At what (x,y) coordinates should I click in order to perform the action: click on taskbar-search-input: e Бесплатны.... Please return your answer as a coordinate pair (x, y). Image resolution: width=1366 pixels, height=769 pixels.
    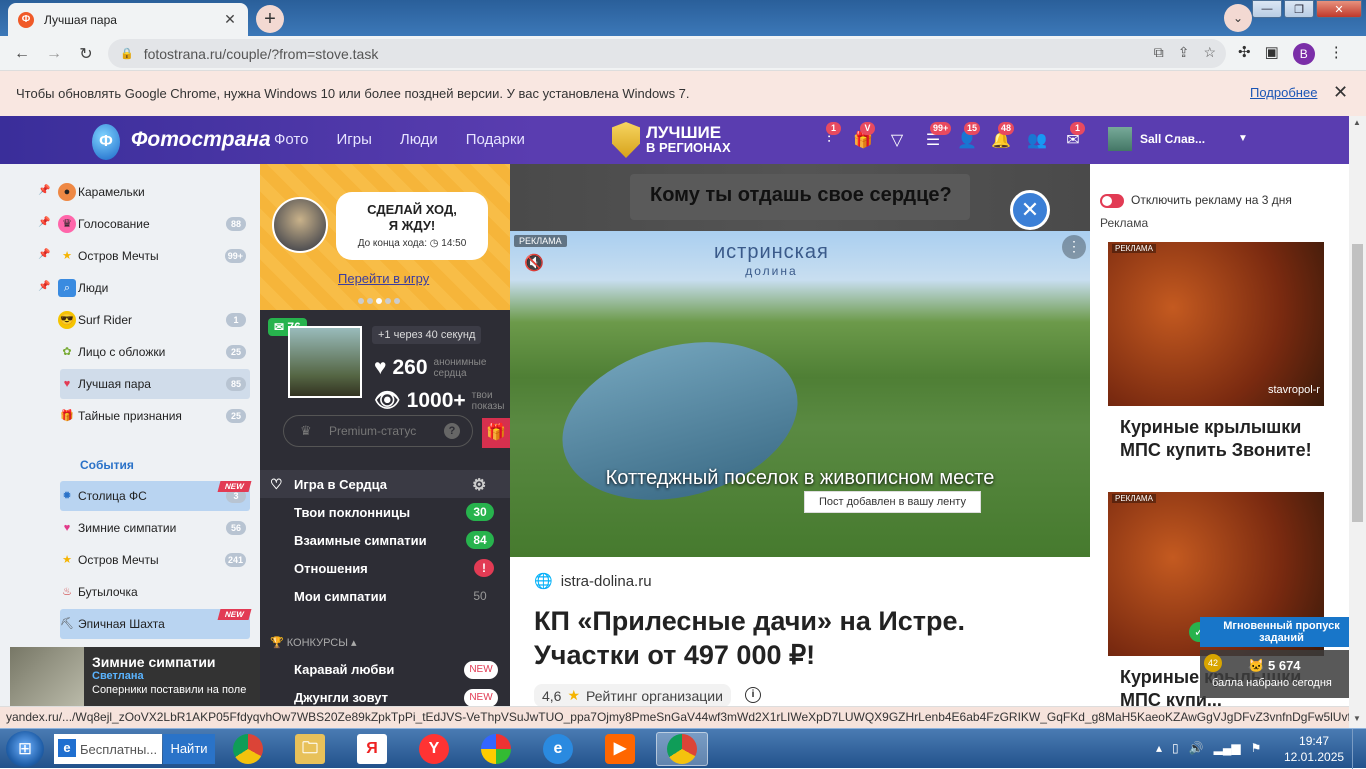
    Looking at the image, I should click on (108, 749).